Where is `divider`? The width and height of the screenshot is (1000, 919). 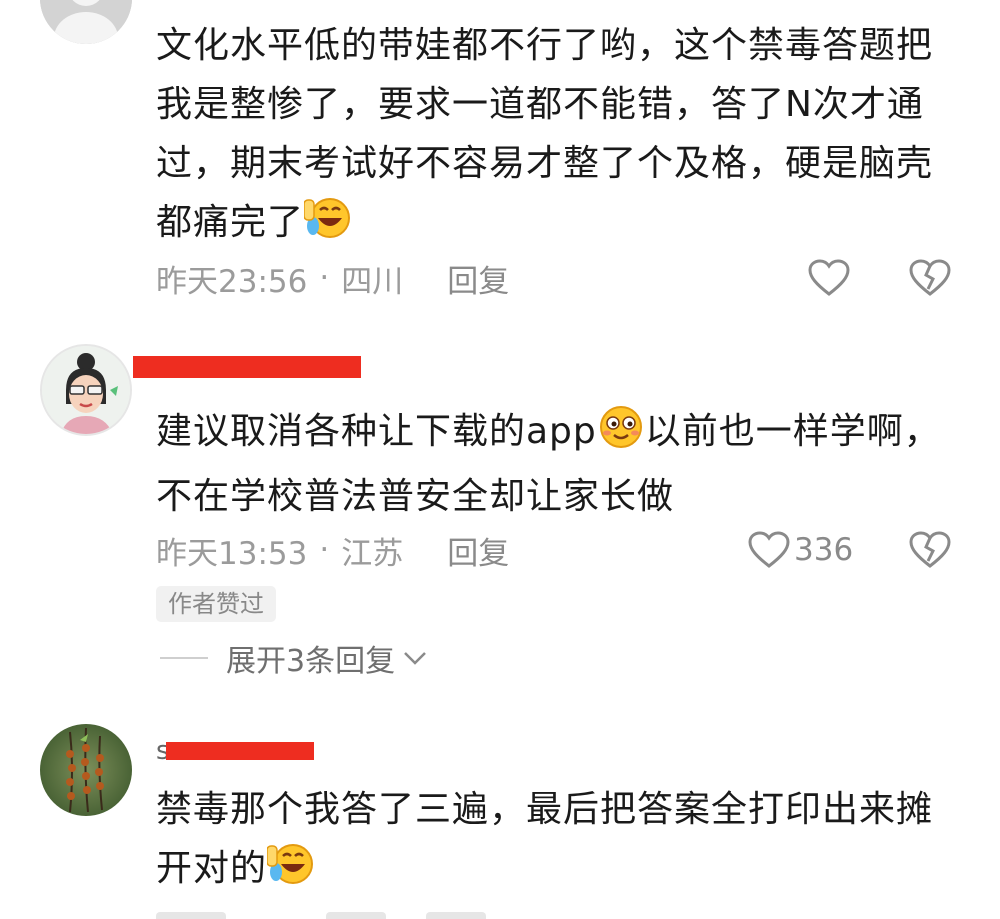
divider is located at coordinates (184, 658).